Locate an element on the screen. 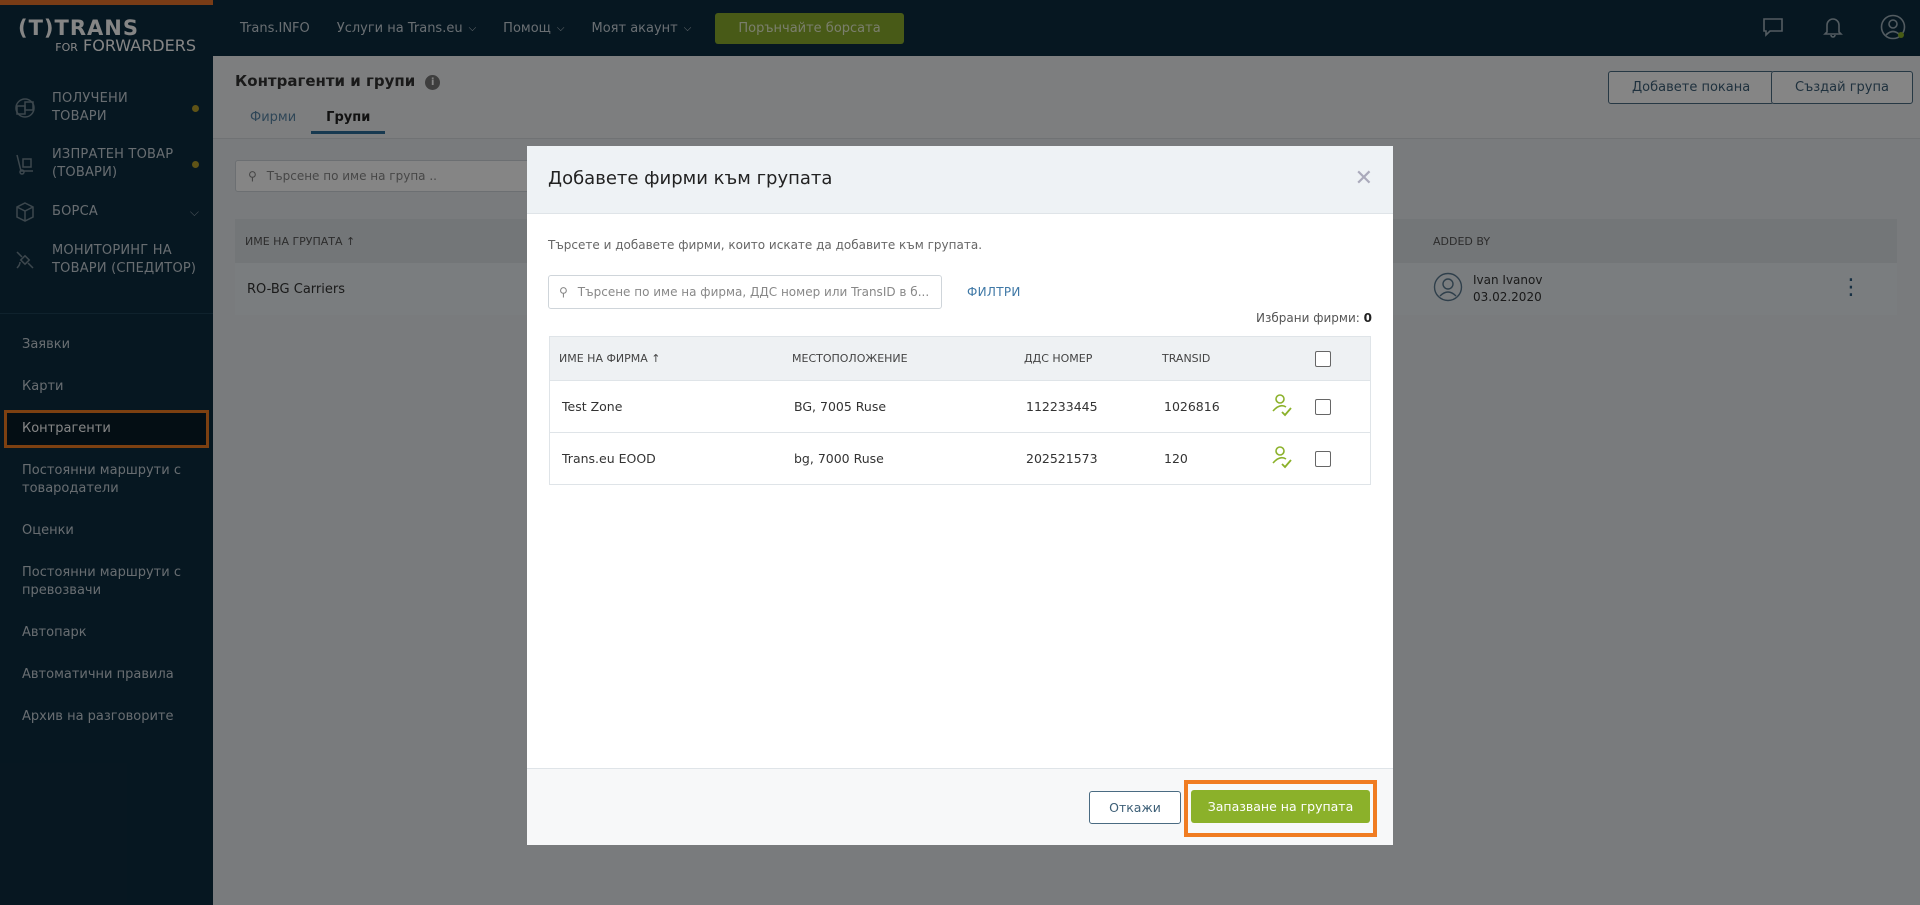 Image resolution: width=1920 pixels, height=905 pixels. modal-title: Добавете фирми към групата is located at coordinates (690, 178).